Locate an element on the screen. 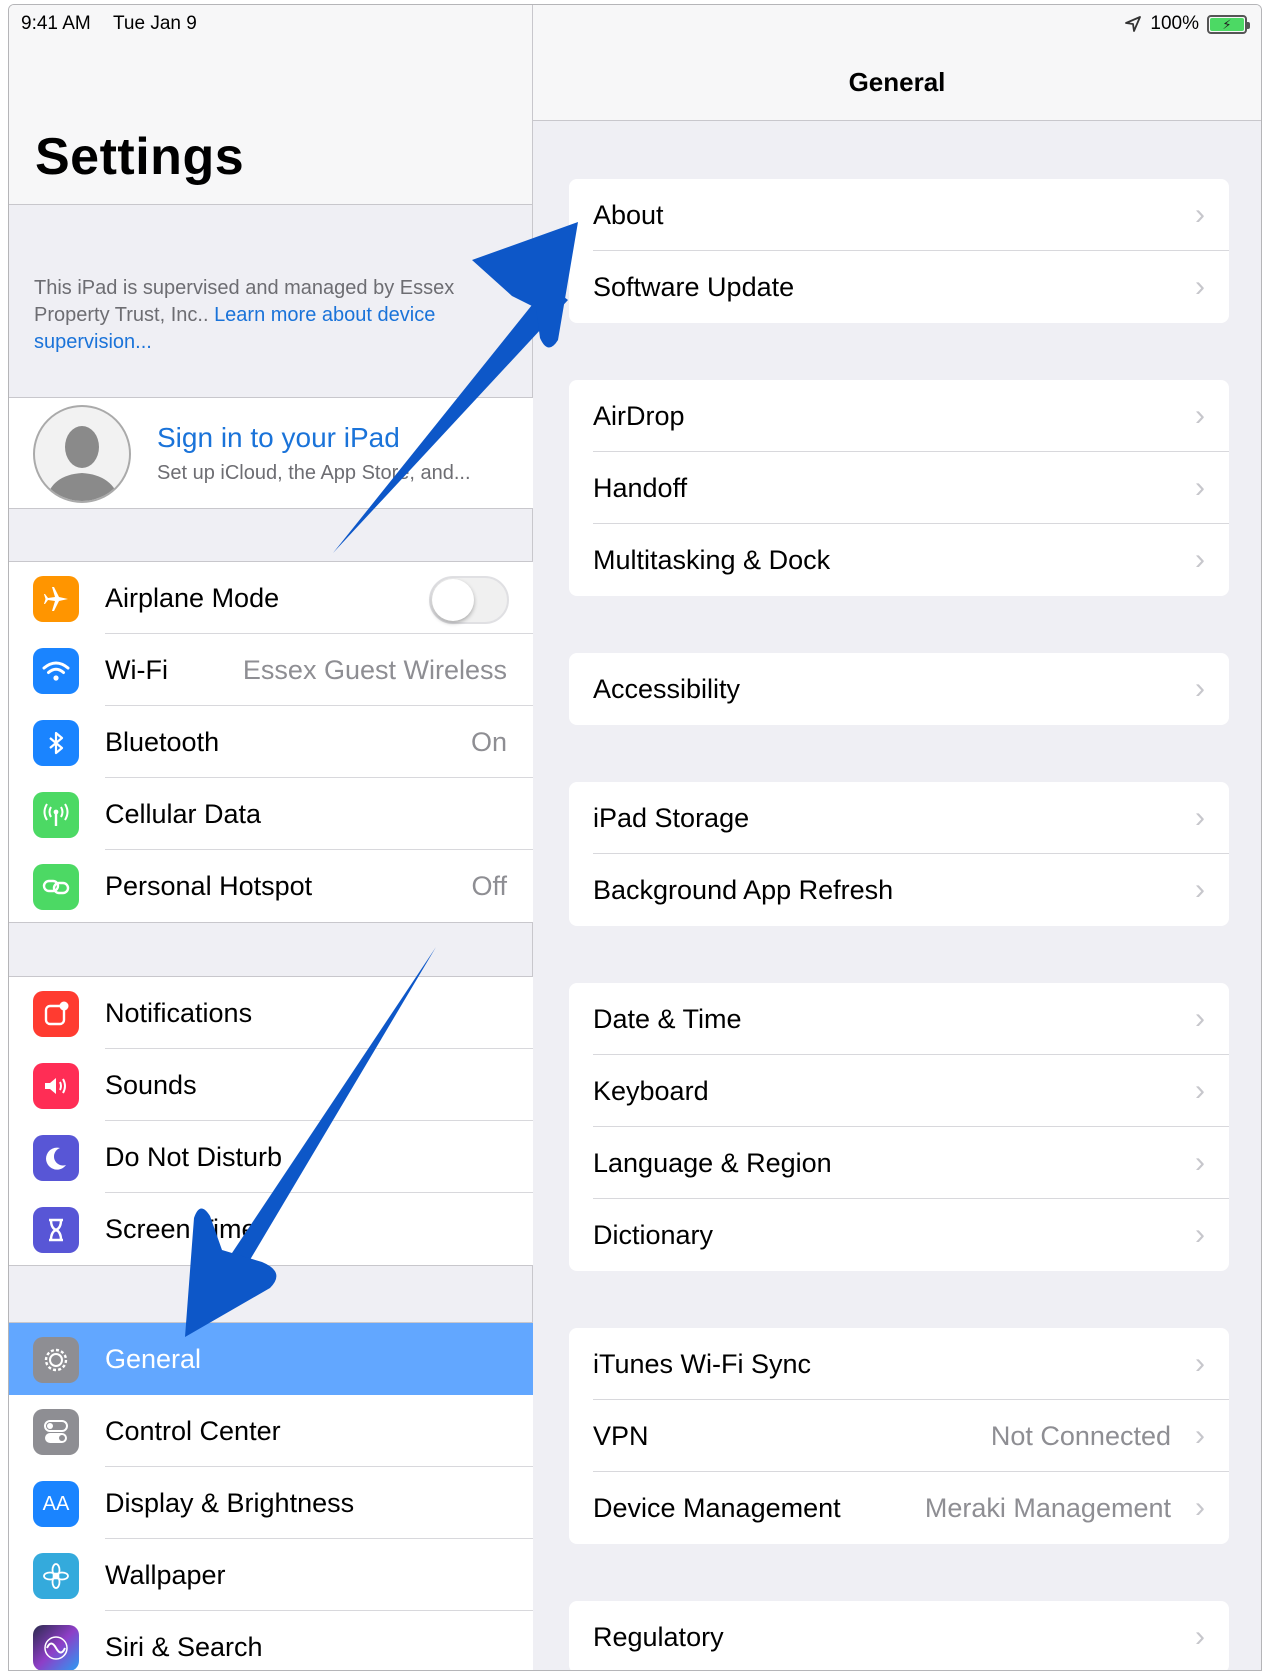 The width and height of the screenshot is (1267, 1671). location-icon is located at coordinates (1133, 24).